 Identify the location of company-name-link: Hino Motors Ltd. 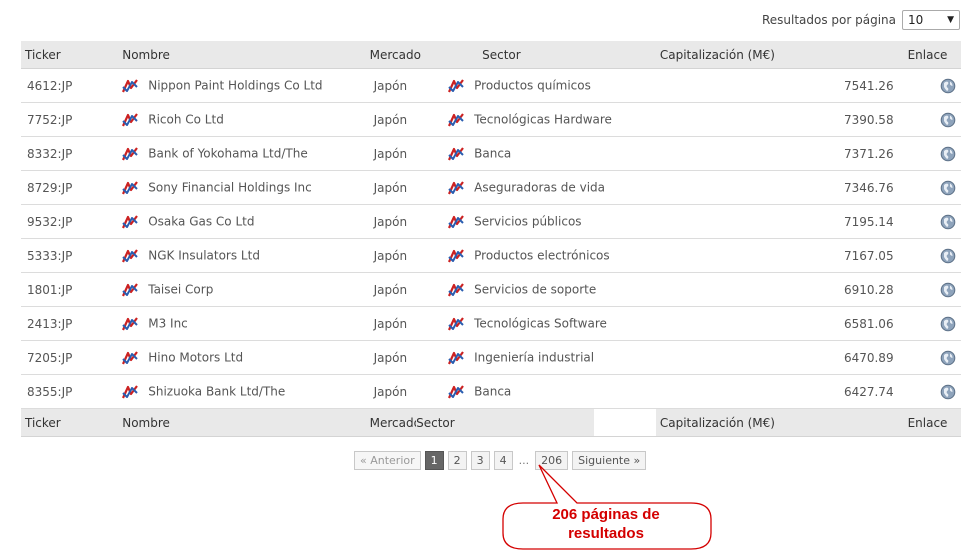
(195, 357).